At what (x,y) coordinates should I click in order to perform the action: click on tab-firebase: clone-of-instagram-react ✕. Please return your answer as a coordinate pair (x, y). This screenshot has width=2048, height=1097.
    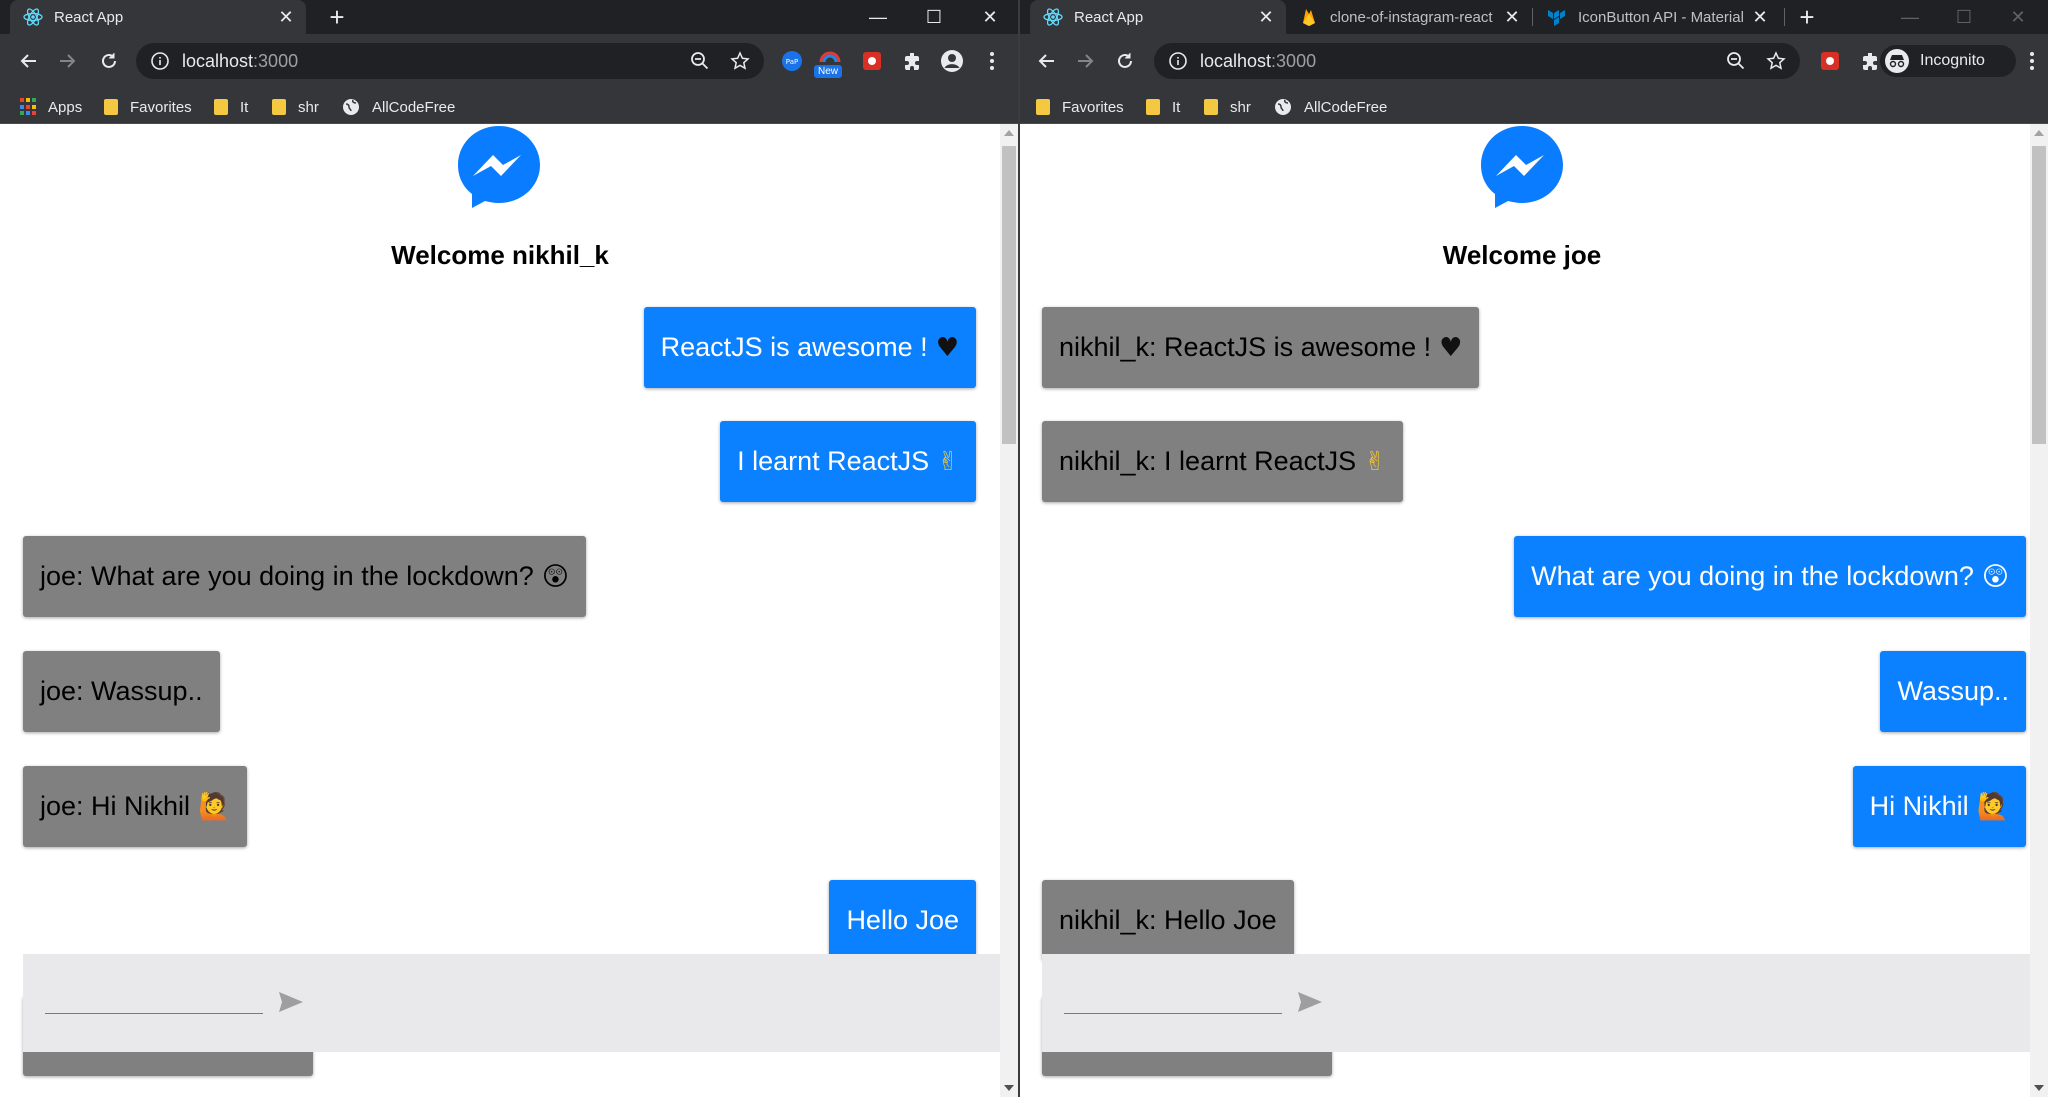
    Looking at the image, I should click on (1409, 17).